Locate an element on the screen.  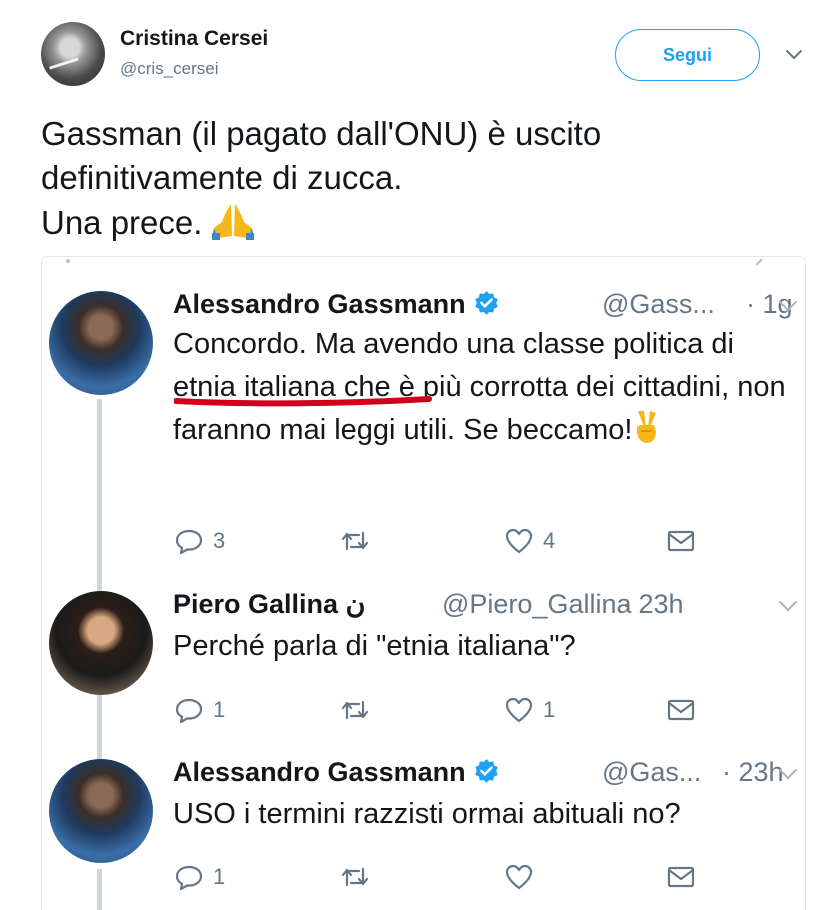
like-count: 1 is located at coordinates (549, 709).